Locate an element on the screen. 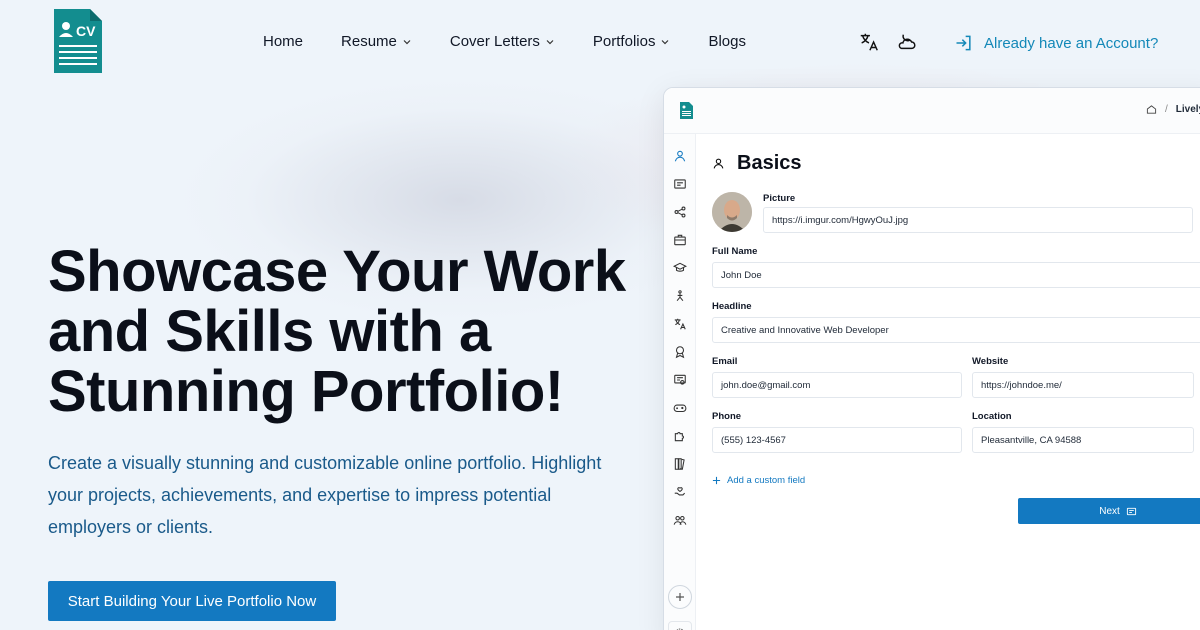 This screenshot has width=1200, height=630. nav-item-label: Portfolios is located at coordinates (624, 41).